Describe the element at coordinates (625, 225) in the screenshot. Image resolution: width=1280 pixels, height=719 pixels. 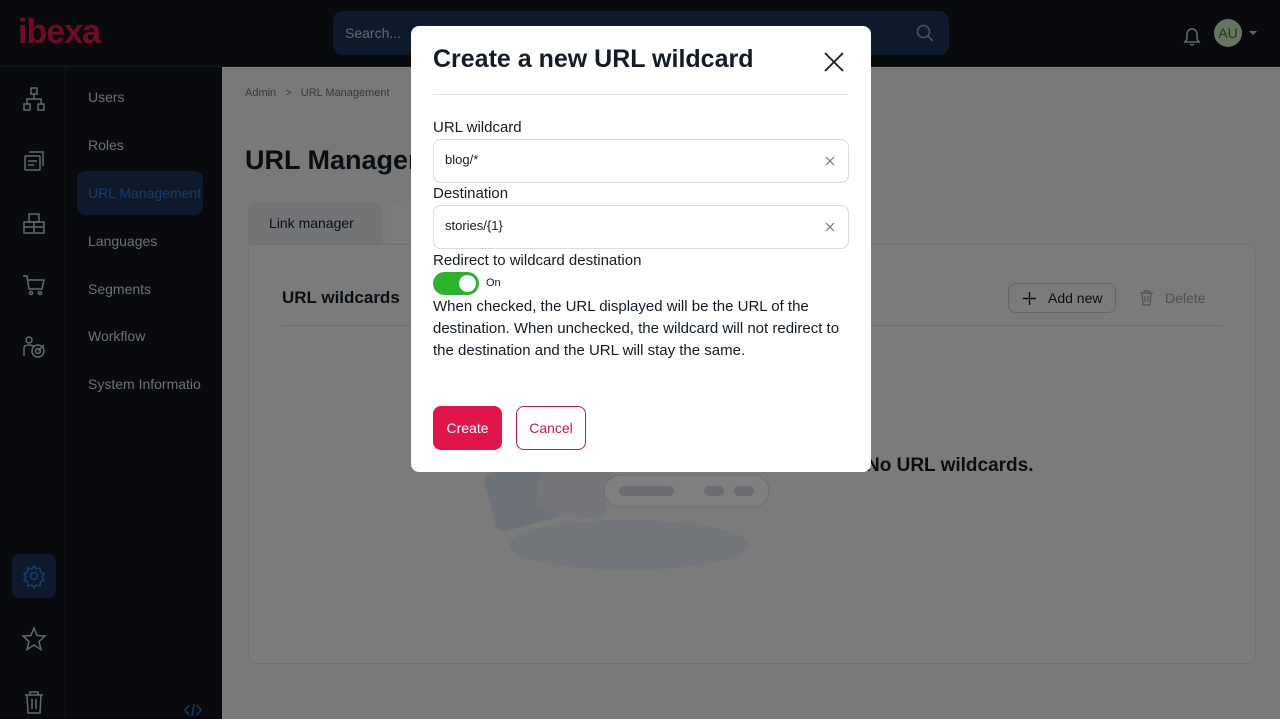
I see `destination-input` at that location.